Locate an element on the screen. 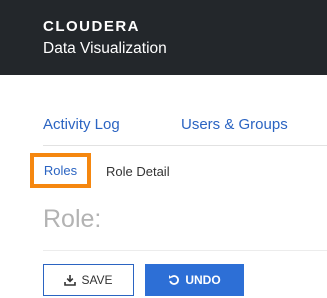 This screenshot has width=327, height=298. nav-activity-log: Activity Log is located at coordinates (81, 124).